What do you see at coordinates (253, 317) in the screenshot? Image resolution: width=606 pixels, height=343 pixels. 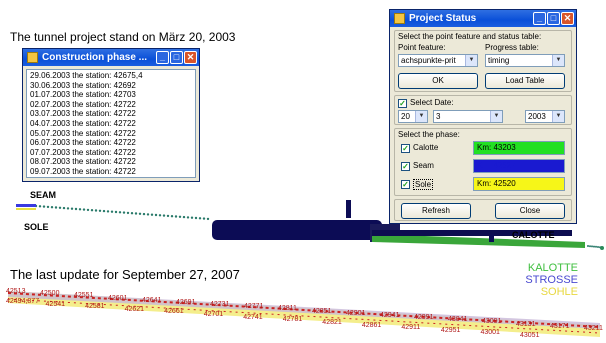 I see `station-label: 42741` at bounding box center [253, 317].